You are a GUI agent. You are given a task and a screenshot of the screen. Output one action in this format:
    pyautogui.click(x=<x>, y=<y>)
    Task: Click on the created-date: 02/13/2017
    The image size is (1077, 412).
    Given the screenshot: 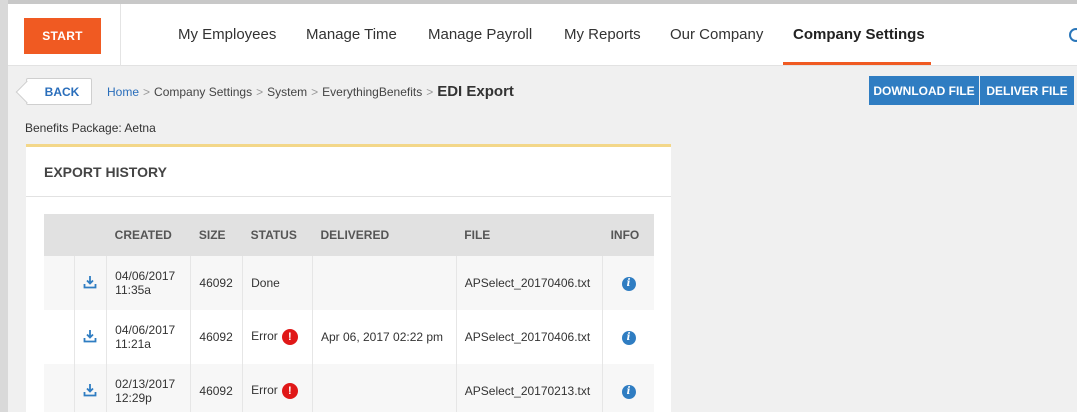 What is the action you would take?
    pyautogui.click(x=145, y=384)
    